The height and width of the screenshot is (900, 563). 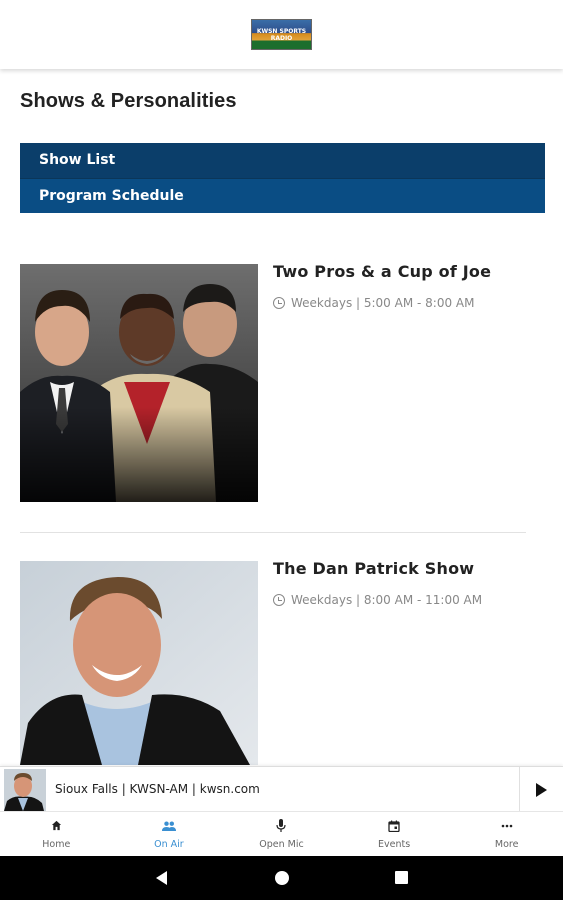 I want to click on more-icon, so click(x=507, y=825).